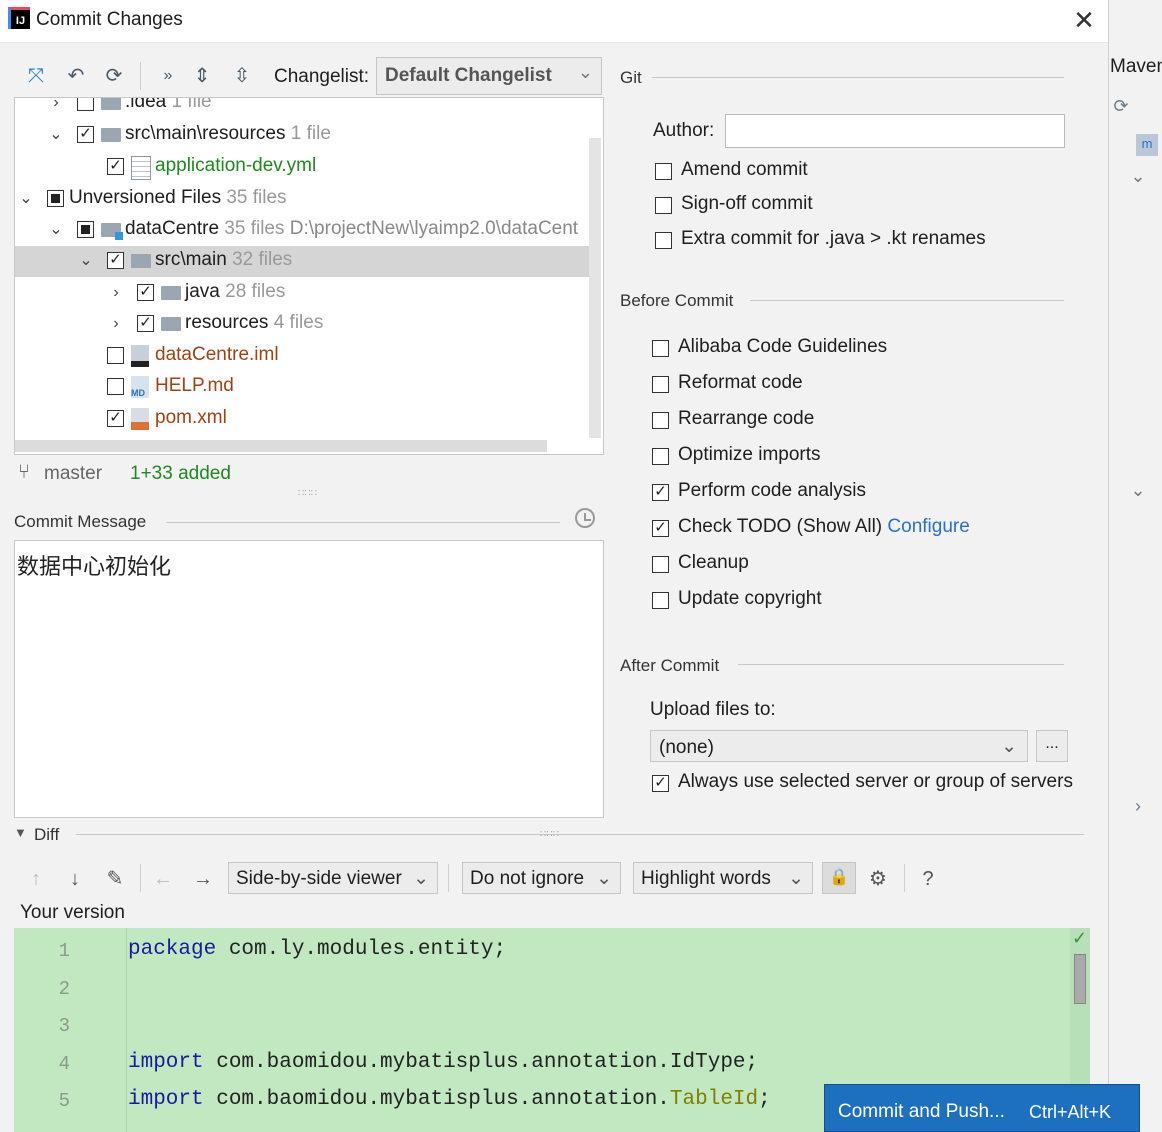 The width and height of the screenshot is (1162, 1132). I want to click on rollback-icon: ↶, so click(76, 76).